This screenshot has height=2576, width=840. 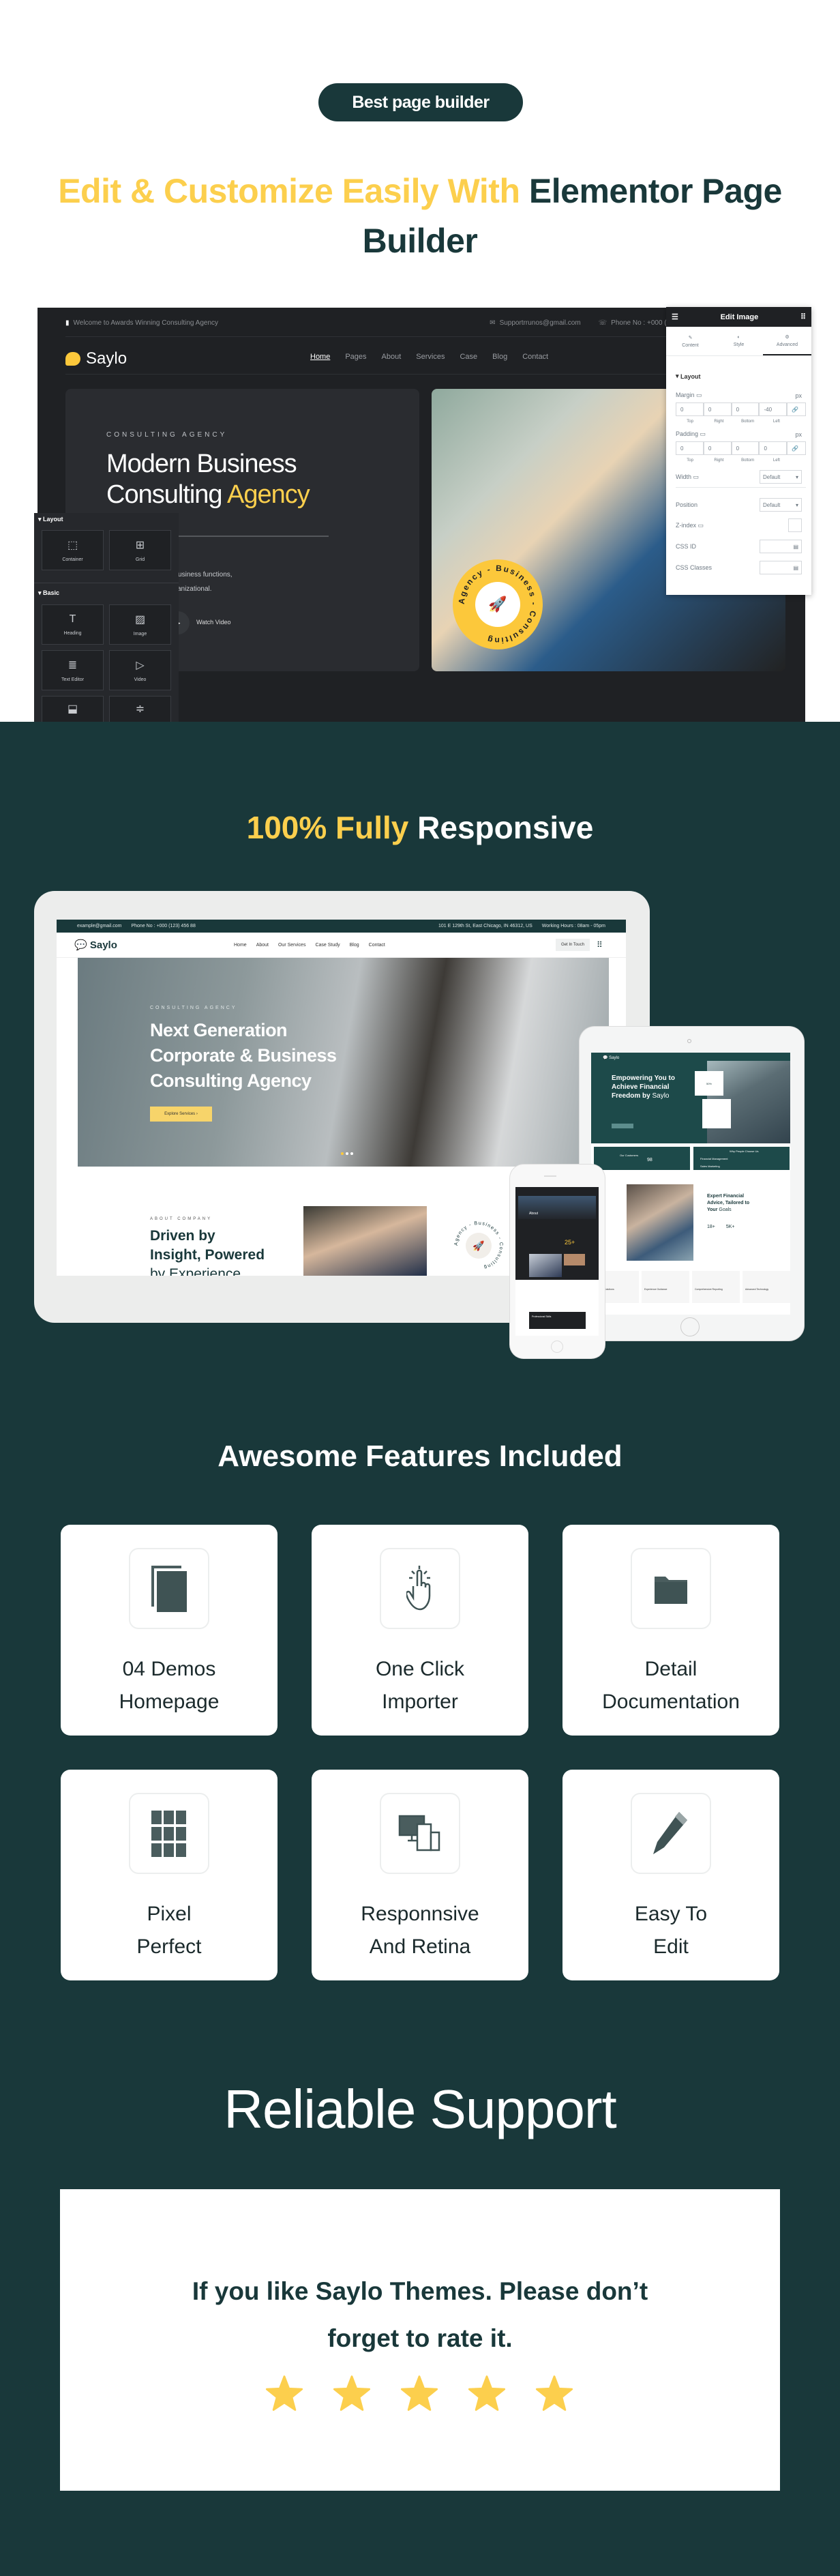 I want to click on email: example@gmail.com, so click(x=99, y=926).